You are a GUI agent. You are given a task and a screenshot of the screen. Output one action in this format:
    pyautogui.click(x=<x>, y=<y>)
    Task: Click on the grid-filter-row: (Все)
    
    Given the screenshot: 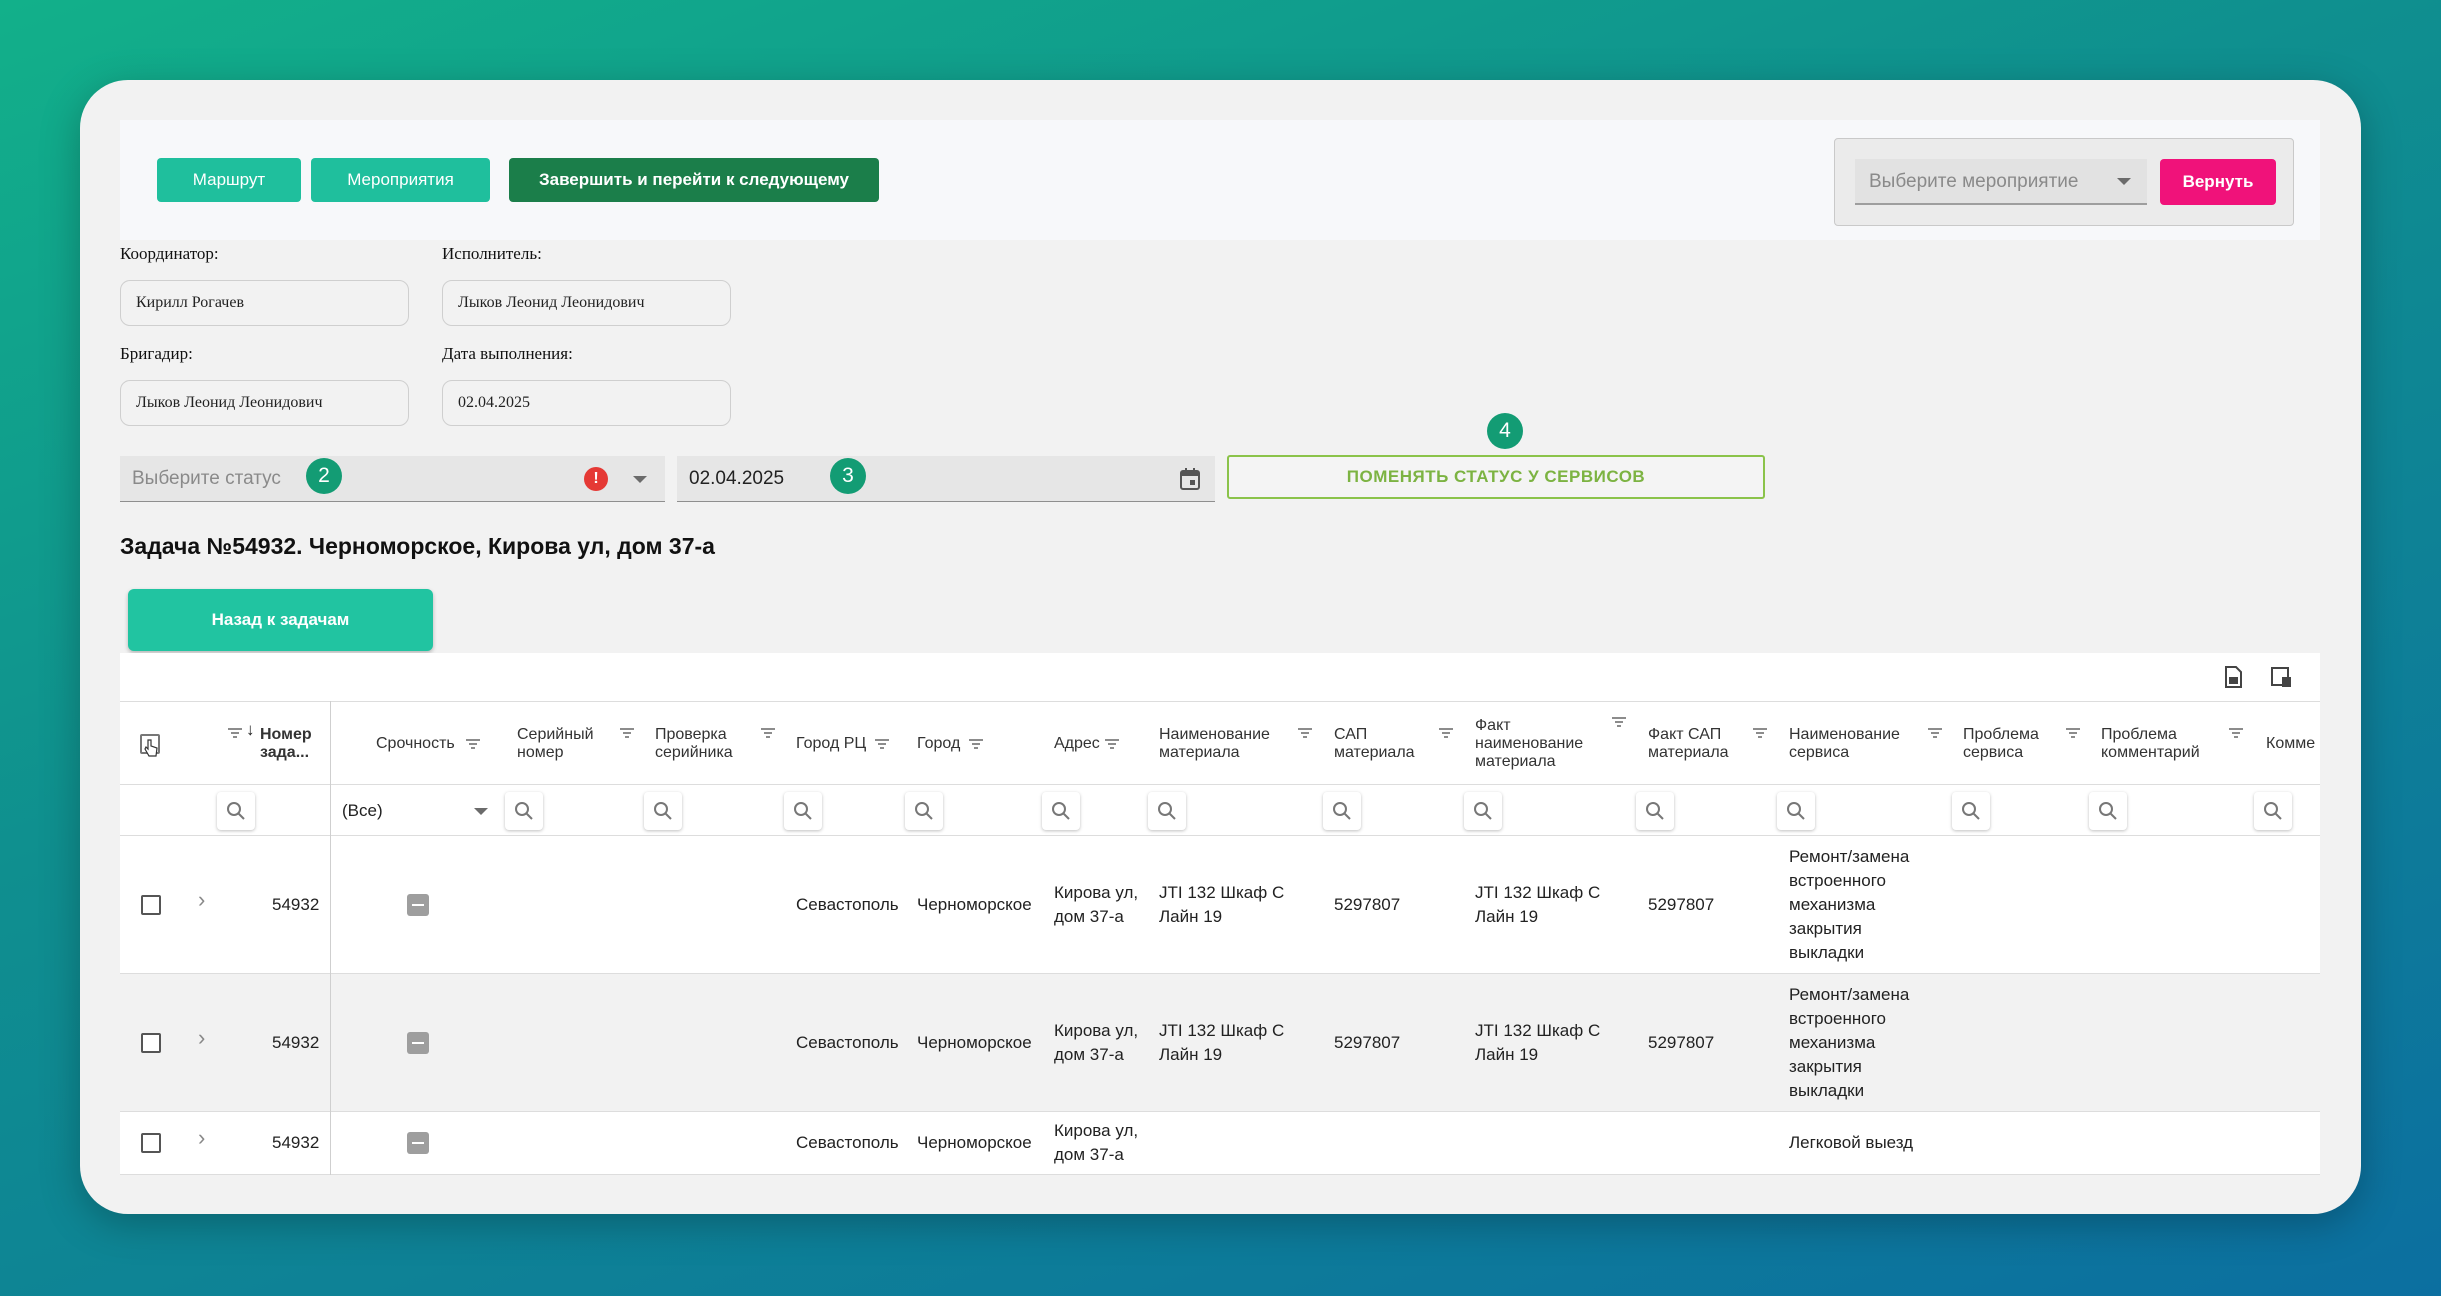 What is the action you would take?
    pyautogui.click(x=1220, y=811)
    